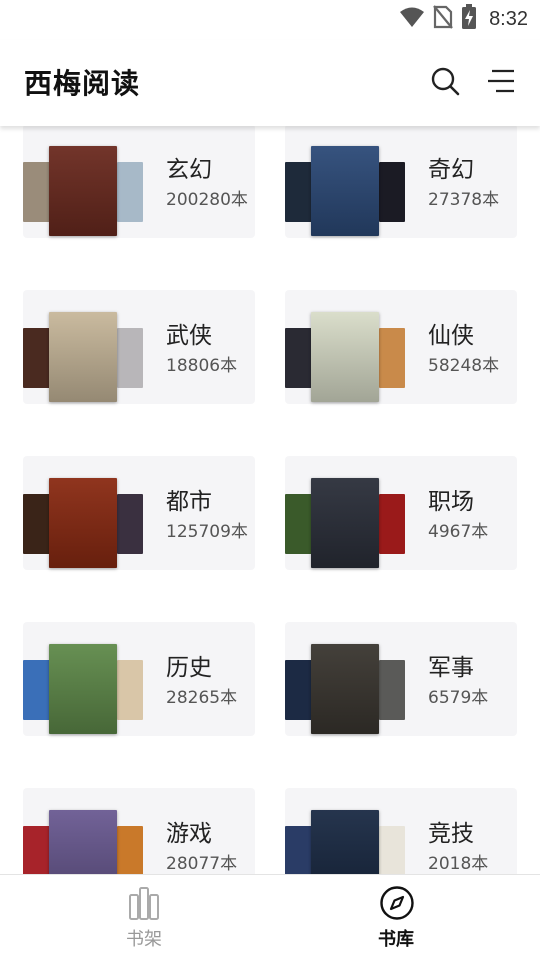  Describe the element at coordinates (202, 864) in the screenshot. I see `category-count: 28077本` at that location.